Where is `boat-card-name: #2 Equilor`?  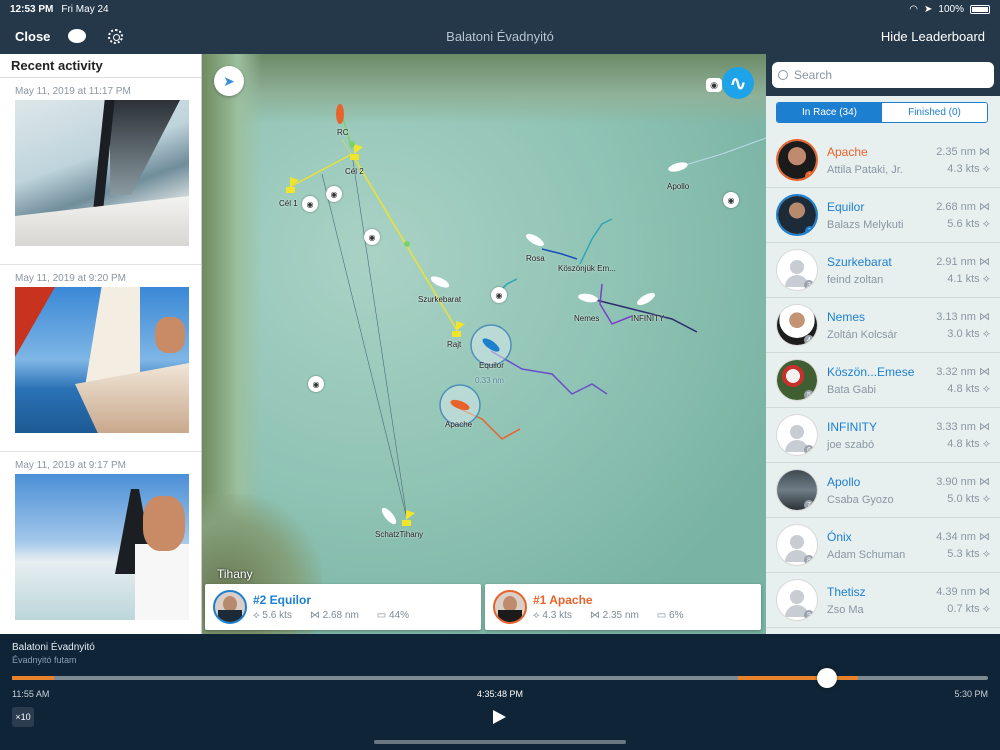
boat-card-name: #2 Equilor is located at coordinates (282, 600).